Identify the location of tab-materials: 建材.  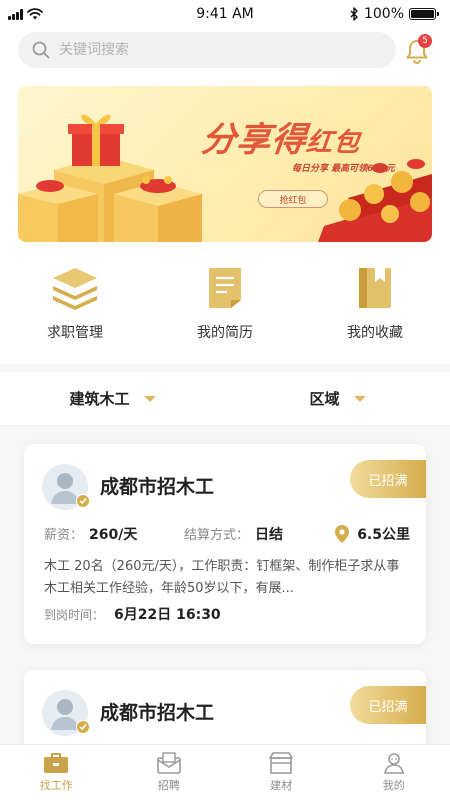
(281, 772).